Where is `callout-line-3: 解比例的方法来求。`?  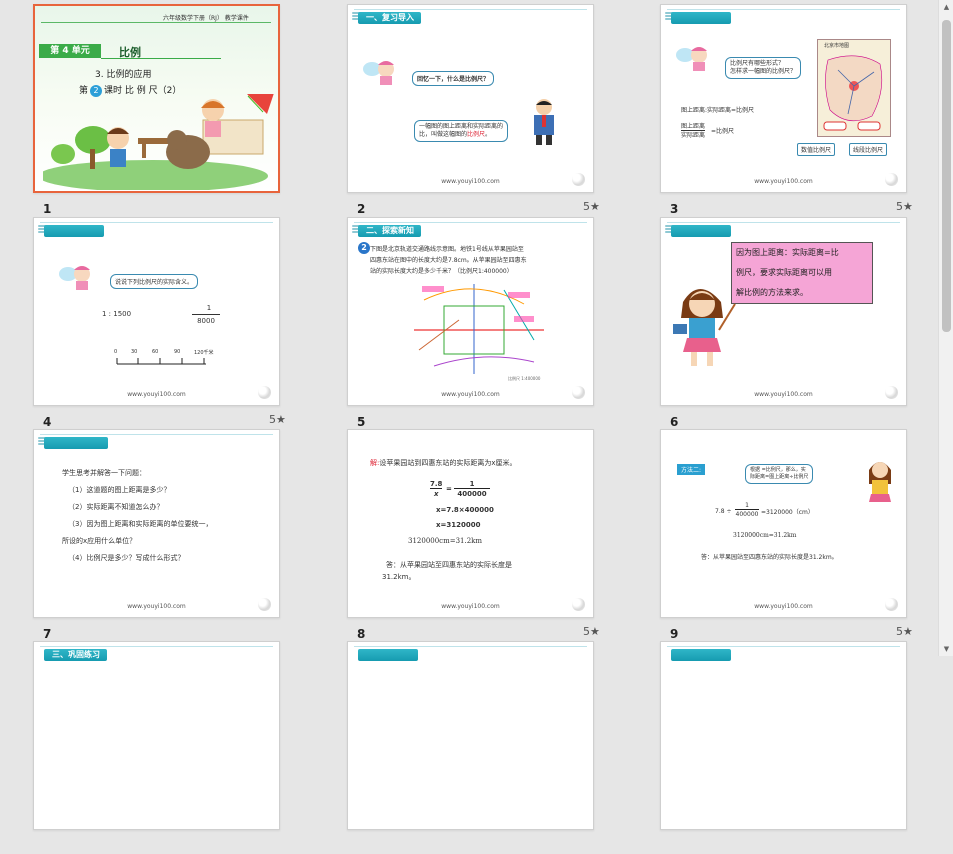
callout-line-3: 解比例的方法来求。 is located at coordinates (772, 292).